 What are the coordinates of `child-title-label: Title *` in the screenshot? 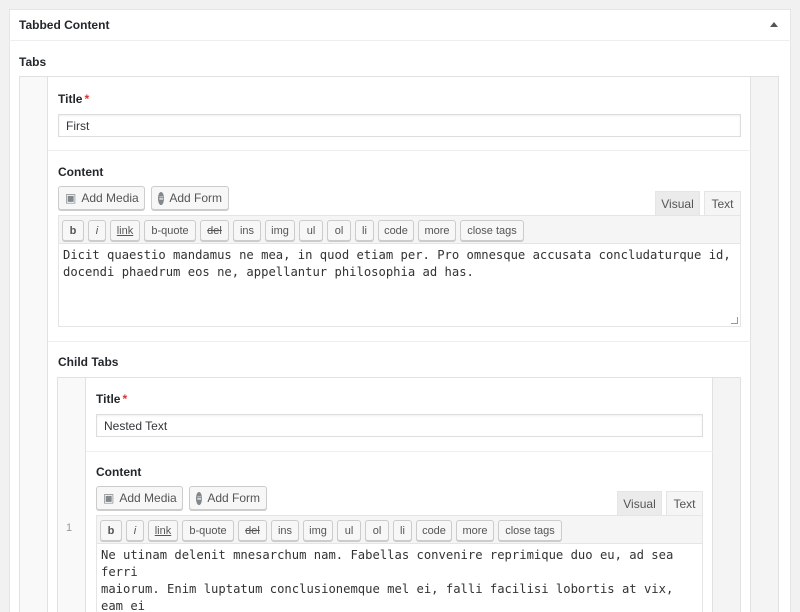 It's located at (112, 399).